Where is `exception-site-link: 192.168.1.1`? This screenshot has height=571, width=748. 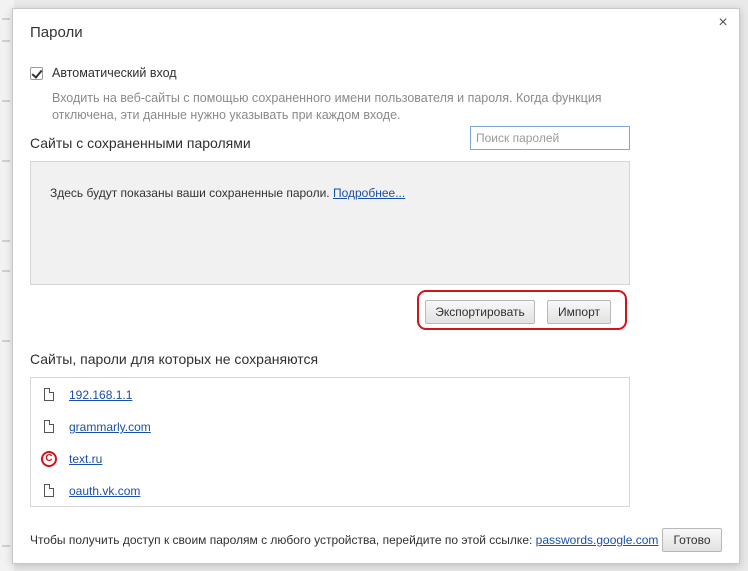
exception-site-link: 192.168.1.1 is located at coordinates (100, 395).